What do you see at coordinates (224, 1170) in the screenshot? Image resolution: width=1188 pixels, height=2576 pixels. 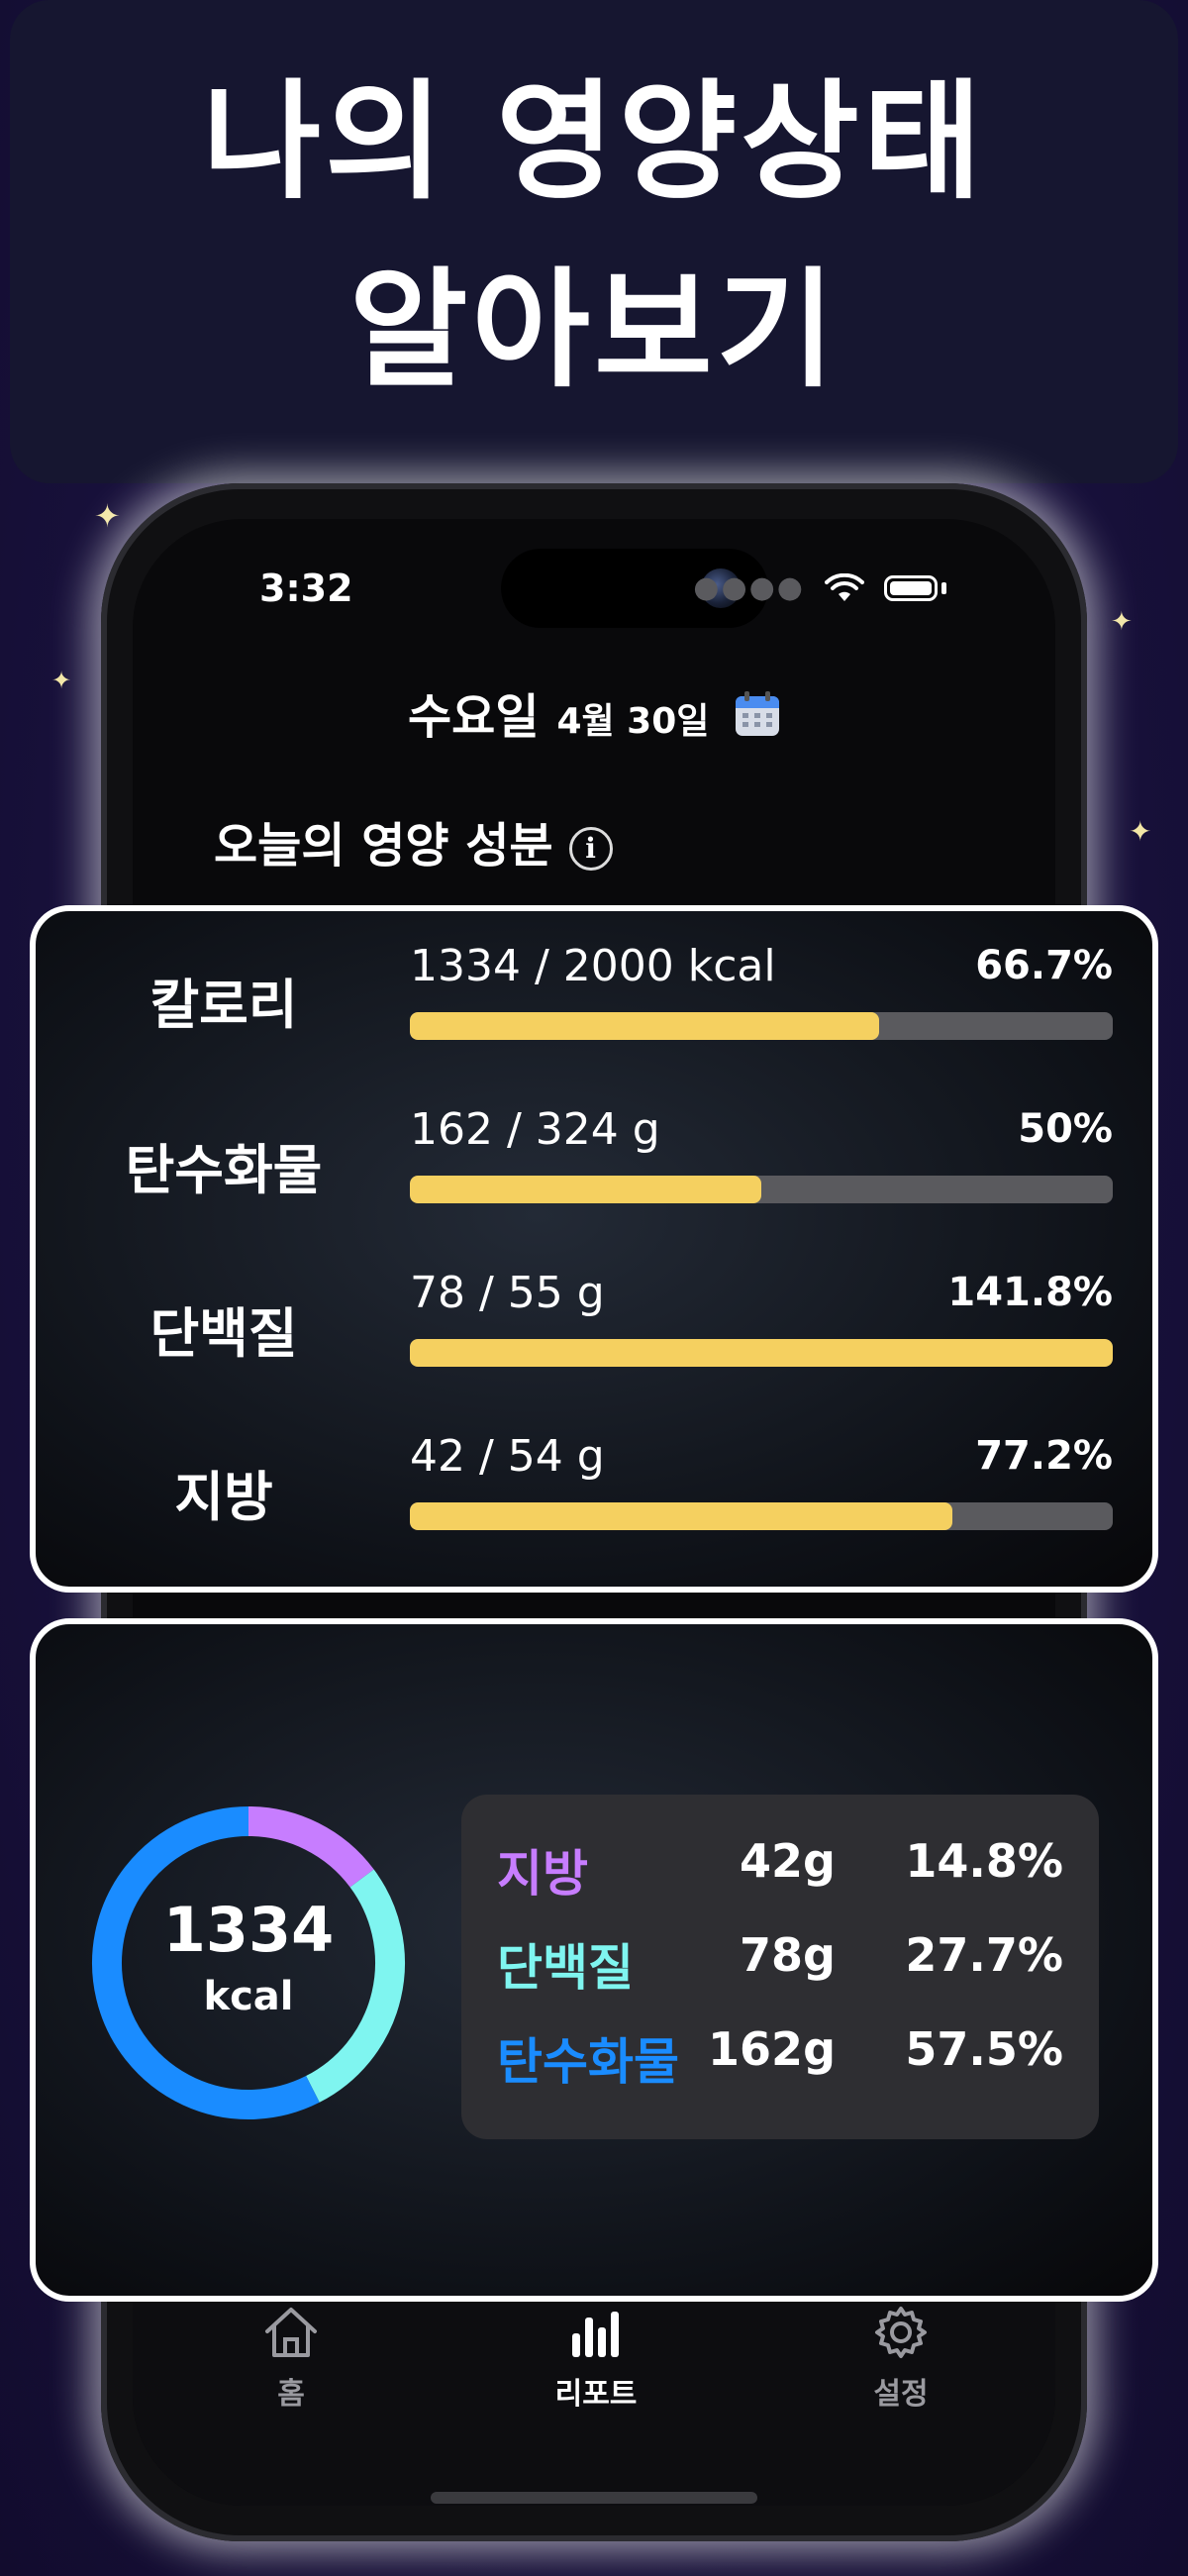 I see `nutrient-name: 탄수화물` at bounding box center [224, 1170].